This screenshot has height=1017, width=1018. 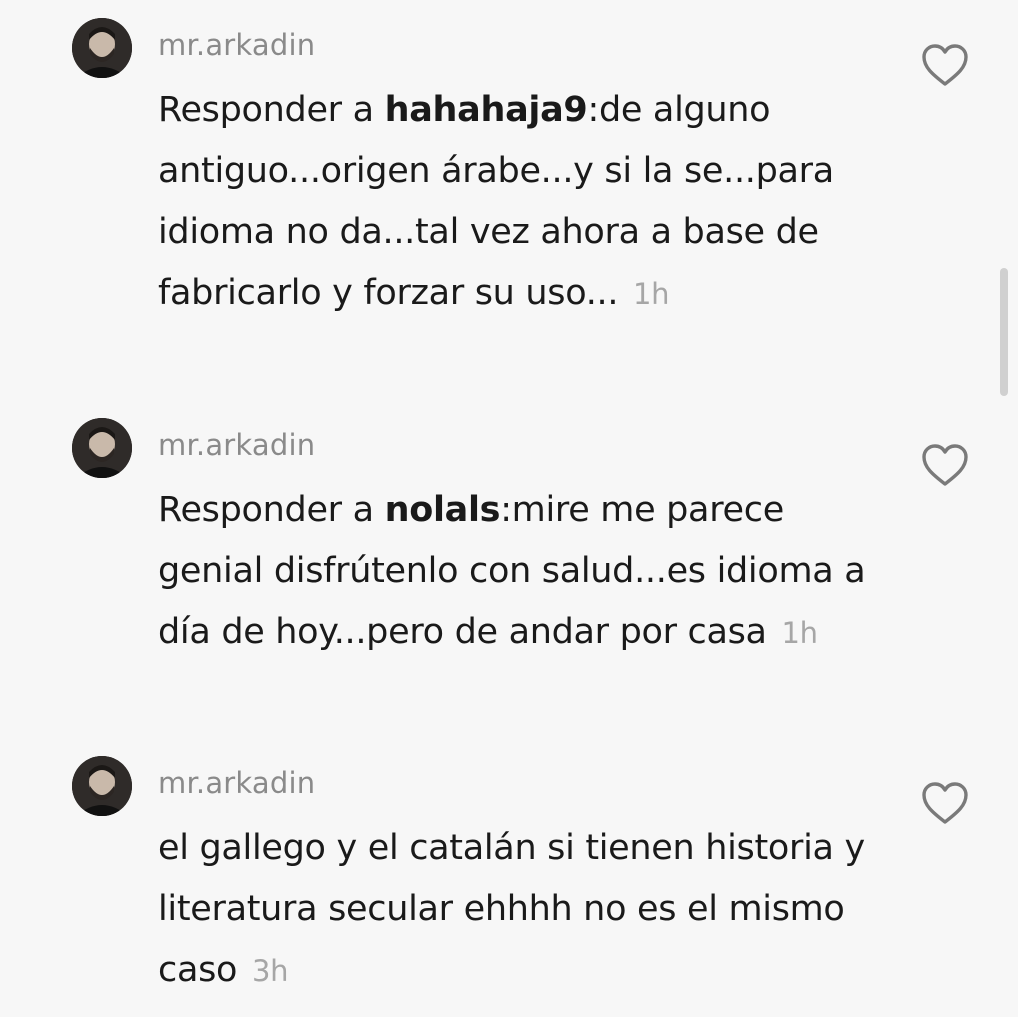 What do you see at coordinates (270, 971) in the screenshot?
I see `comment-timestamp: 3h` at bounding box center [270, 971].